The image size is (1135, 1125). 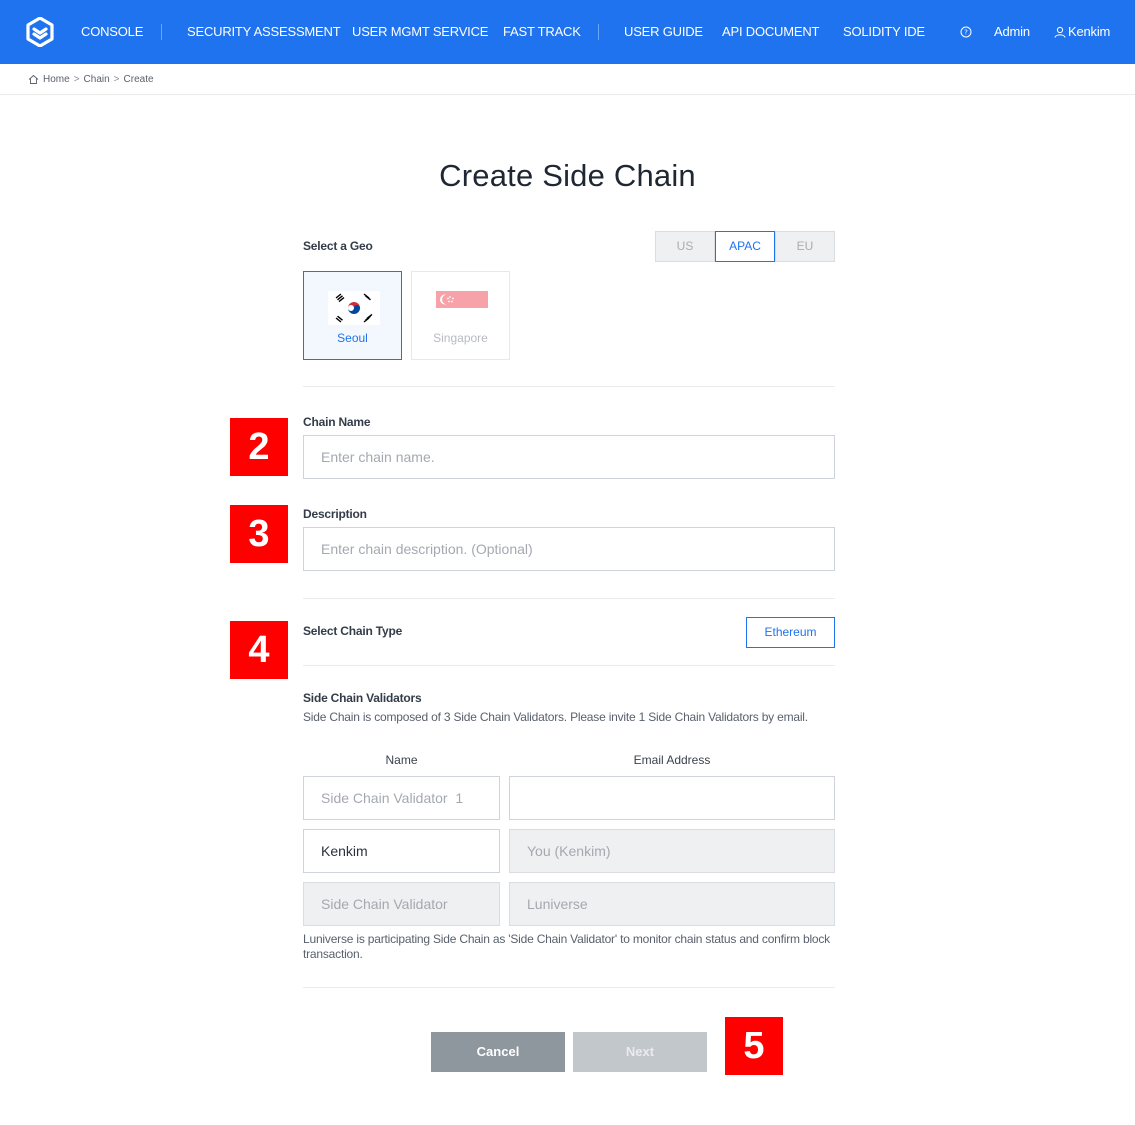 What do you see at coordinates (754, 1046) in the screenshot?
I see `annotation-marker-5: 5` at bounding box center [754, 1046].